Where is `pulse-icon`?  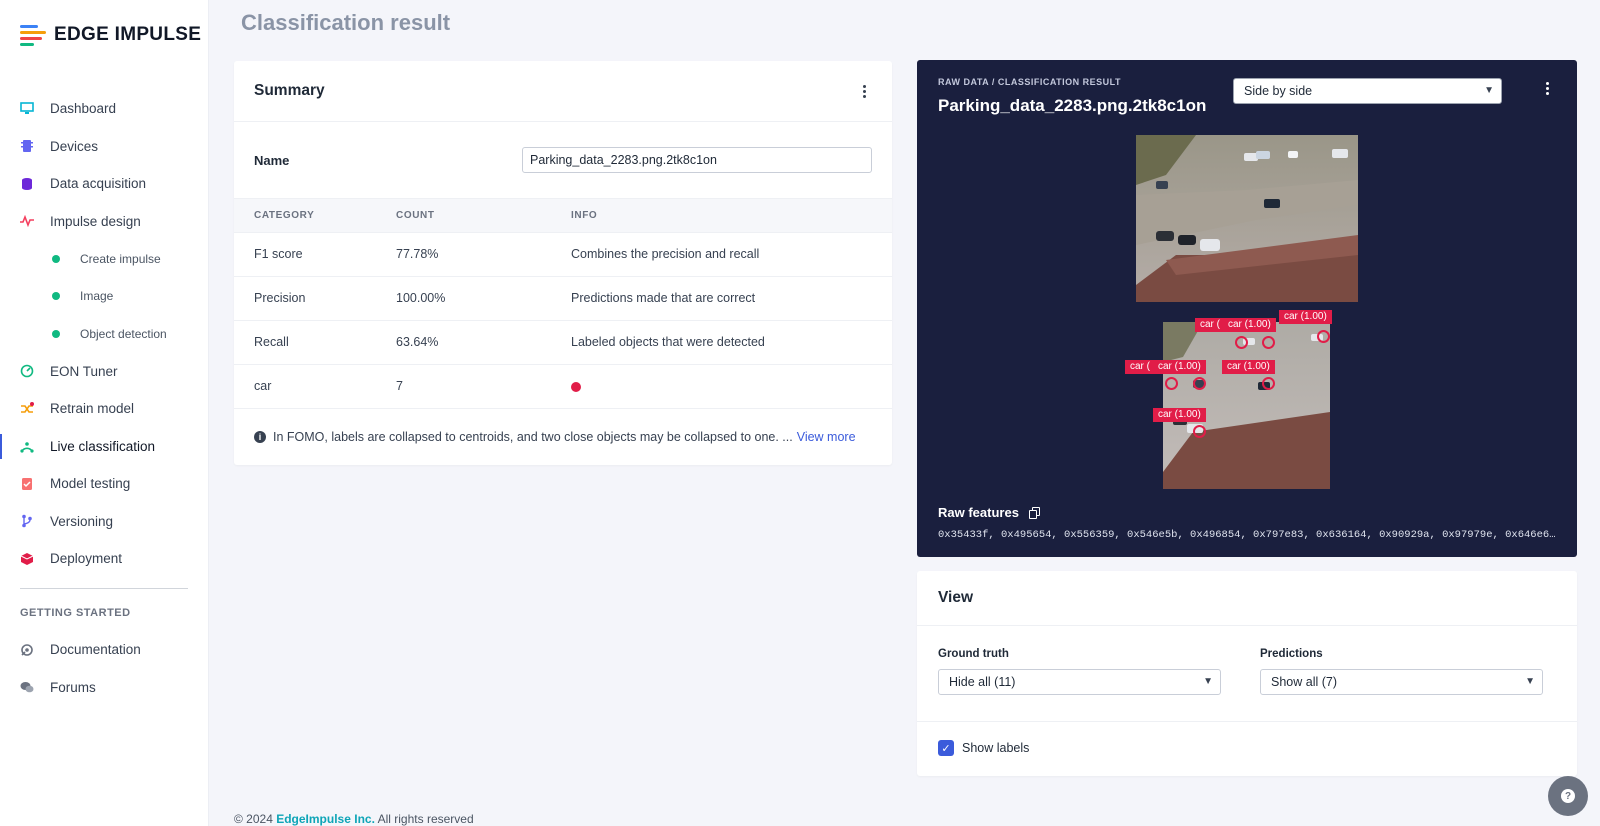 pulse-icon is located at coordinates (27, 221).